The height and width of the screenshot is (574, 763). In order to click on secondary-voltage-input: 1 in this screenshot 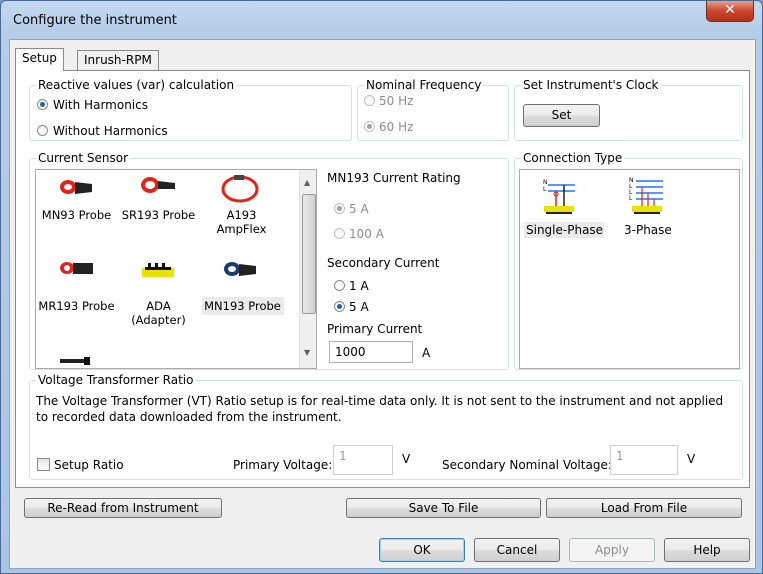, I will do `click(644, 460)`.